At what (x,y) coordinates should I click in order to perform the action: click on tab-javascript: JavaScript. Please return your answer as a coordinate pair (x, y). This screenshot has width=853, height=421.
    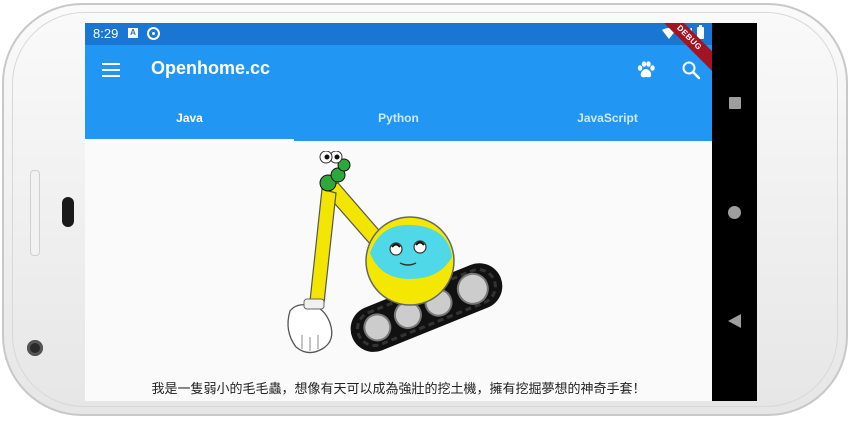
    Looking at the image, I should click on (607, 118).